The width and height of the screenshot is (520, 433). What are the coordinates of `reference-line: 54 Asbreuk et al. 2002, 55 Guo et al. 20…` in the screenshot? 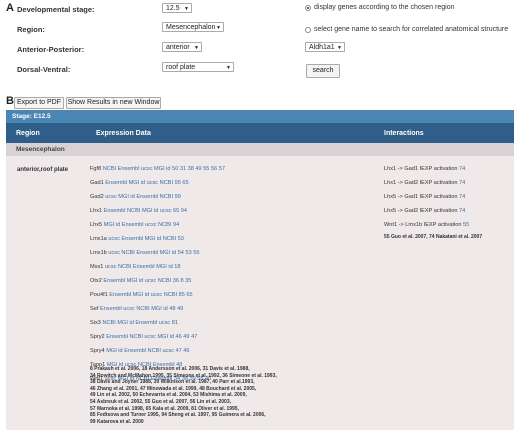 It's located at (161, 401).